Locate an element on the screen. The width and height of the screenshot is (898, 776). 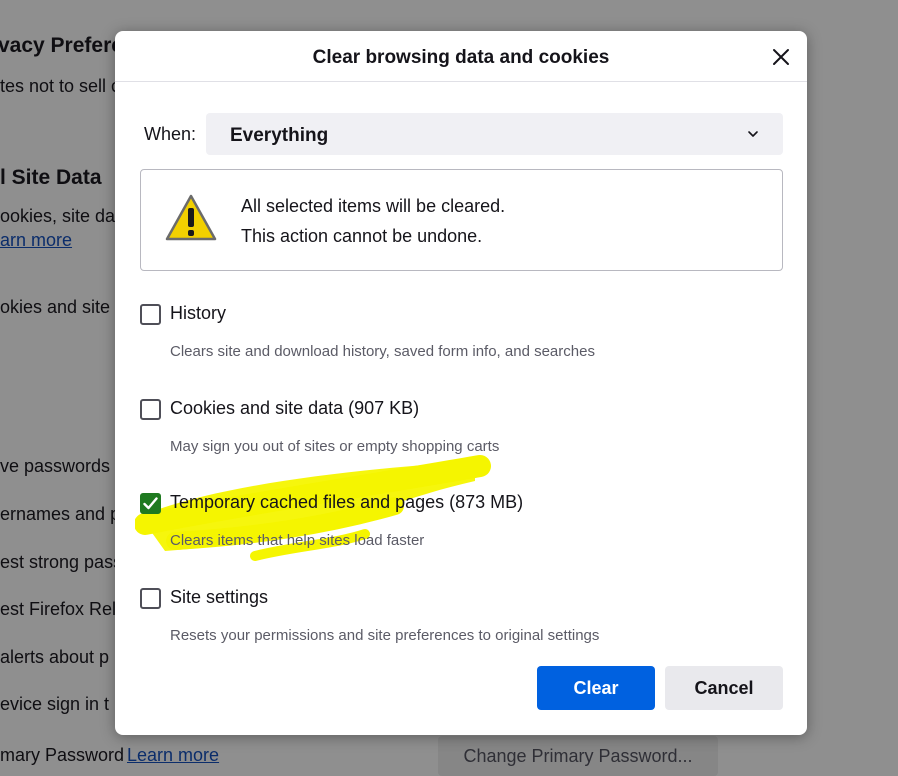
dialog-title: Clear browsing data and cookies is located at coordinates (461, 57).